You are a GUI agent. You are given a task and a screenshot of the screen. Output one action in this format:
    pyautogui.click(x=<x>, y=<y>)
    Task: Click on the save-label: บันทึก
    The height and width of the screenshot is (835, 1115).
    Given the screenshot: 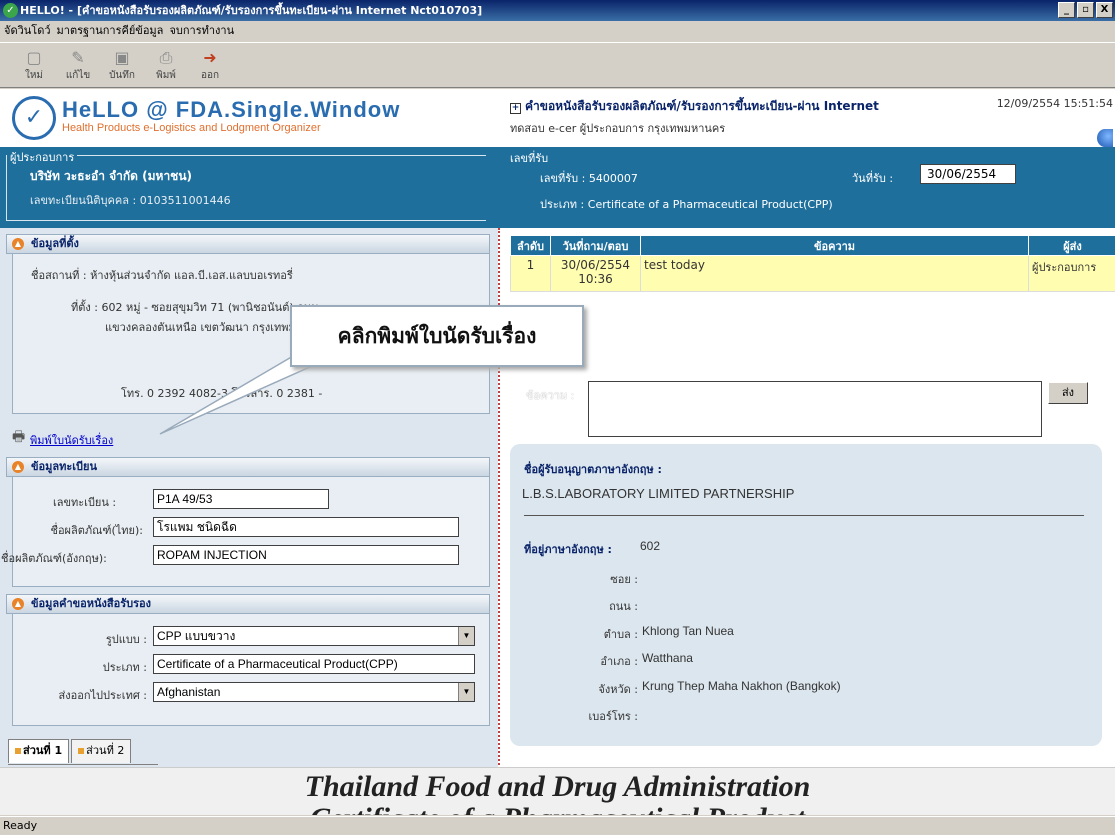 What is the action you would take?
    pyautogui.click(x=122, y=75)
    